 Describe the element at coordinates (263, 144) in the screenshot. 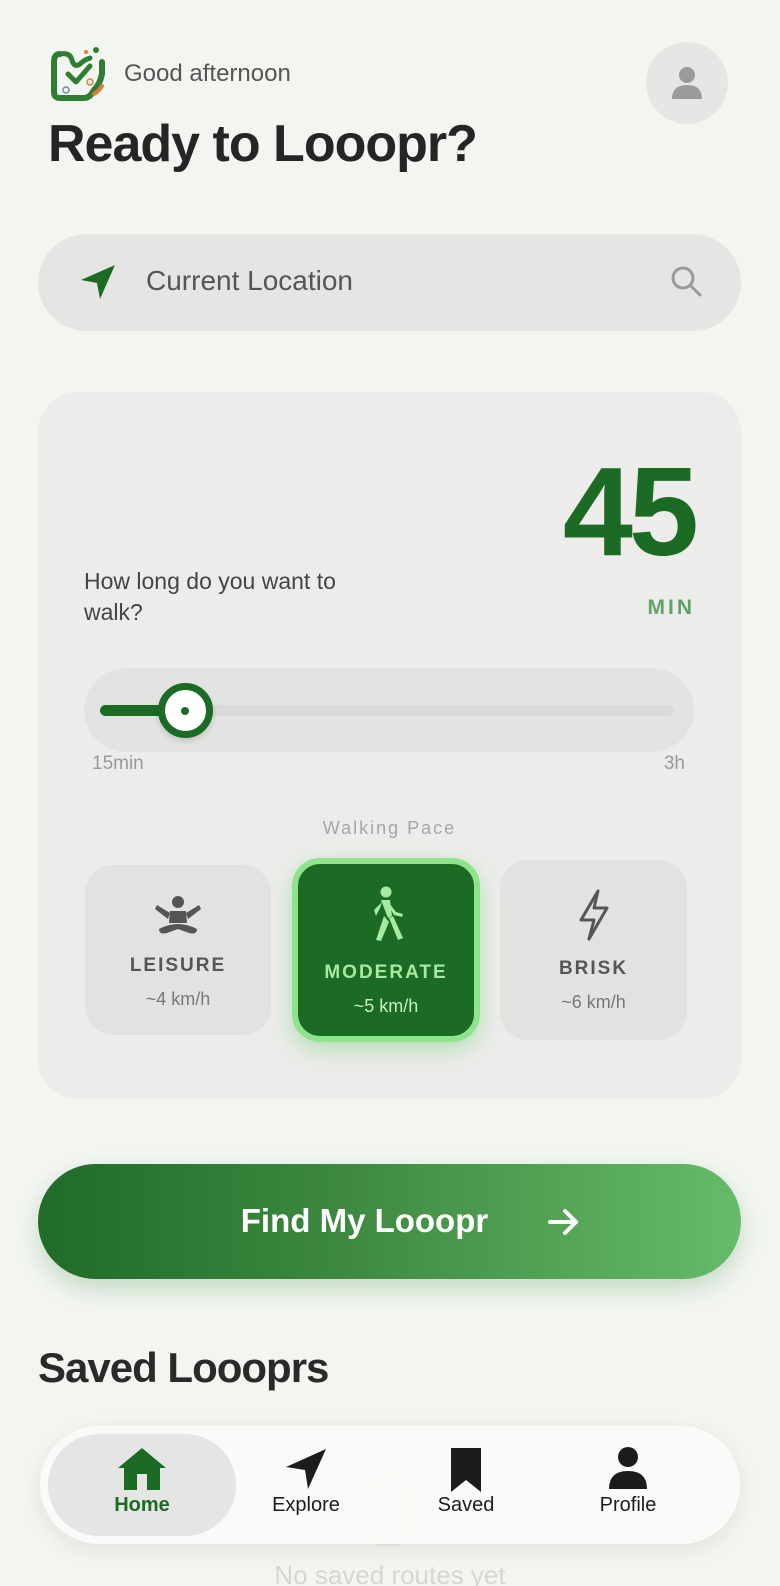

I see `page-title: Ready to Looopr?` at that location.